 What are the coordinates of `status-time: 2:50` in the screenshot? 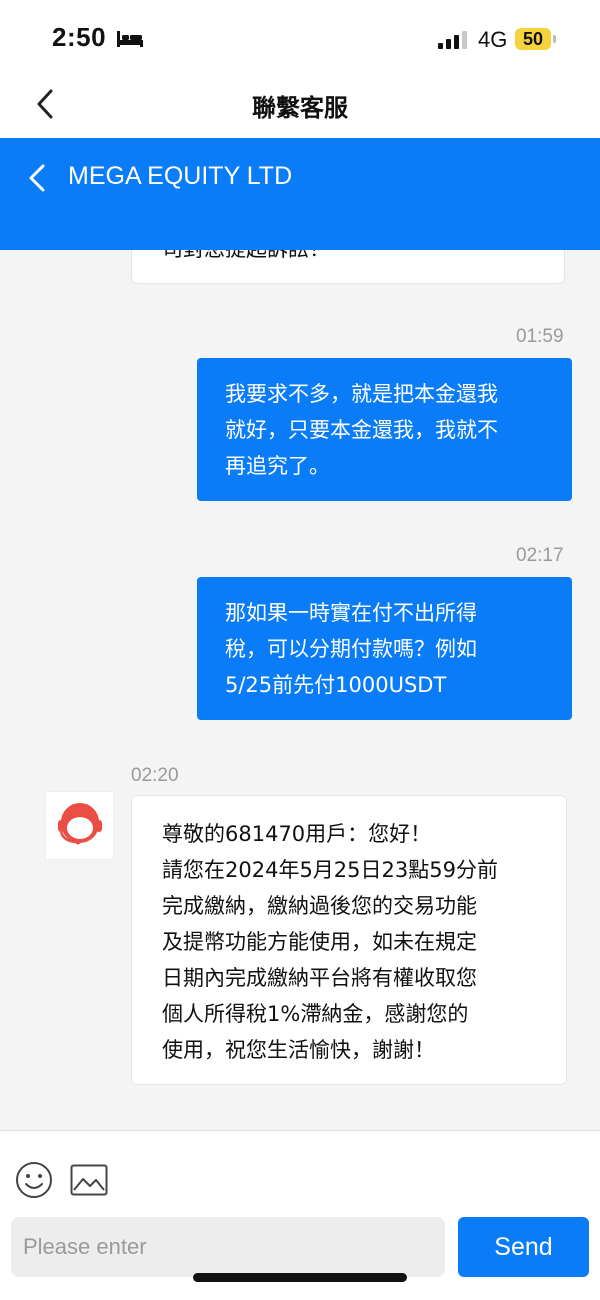 It's located at (79, 37).